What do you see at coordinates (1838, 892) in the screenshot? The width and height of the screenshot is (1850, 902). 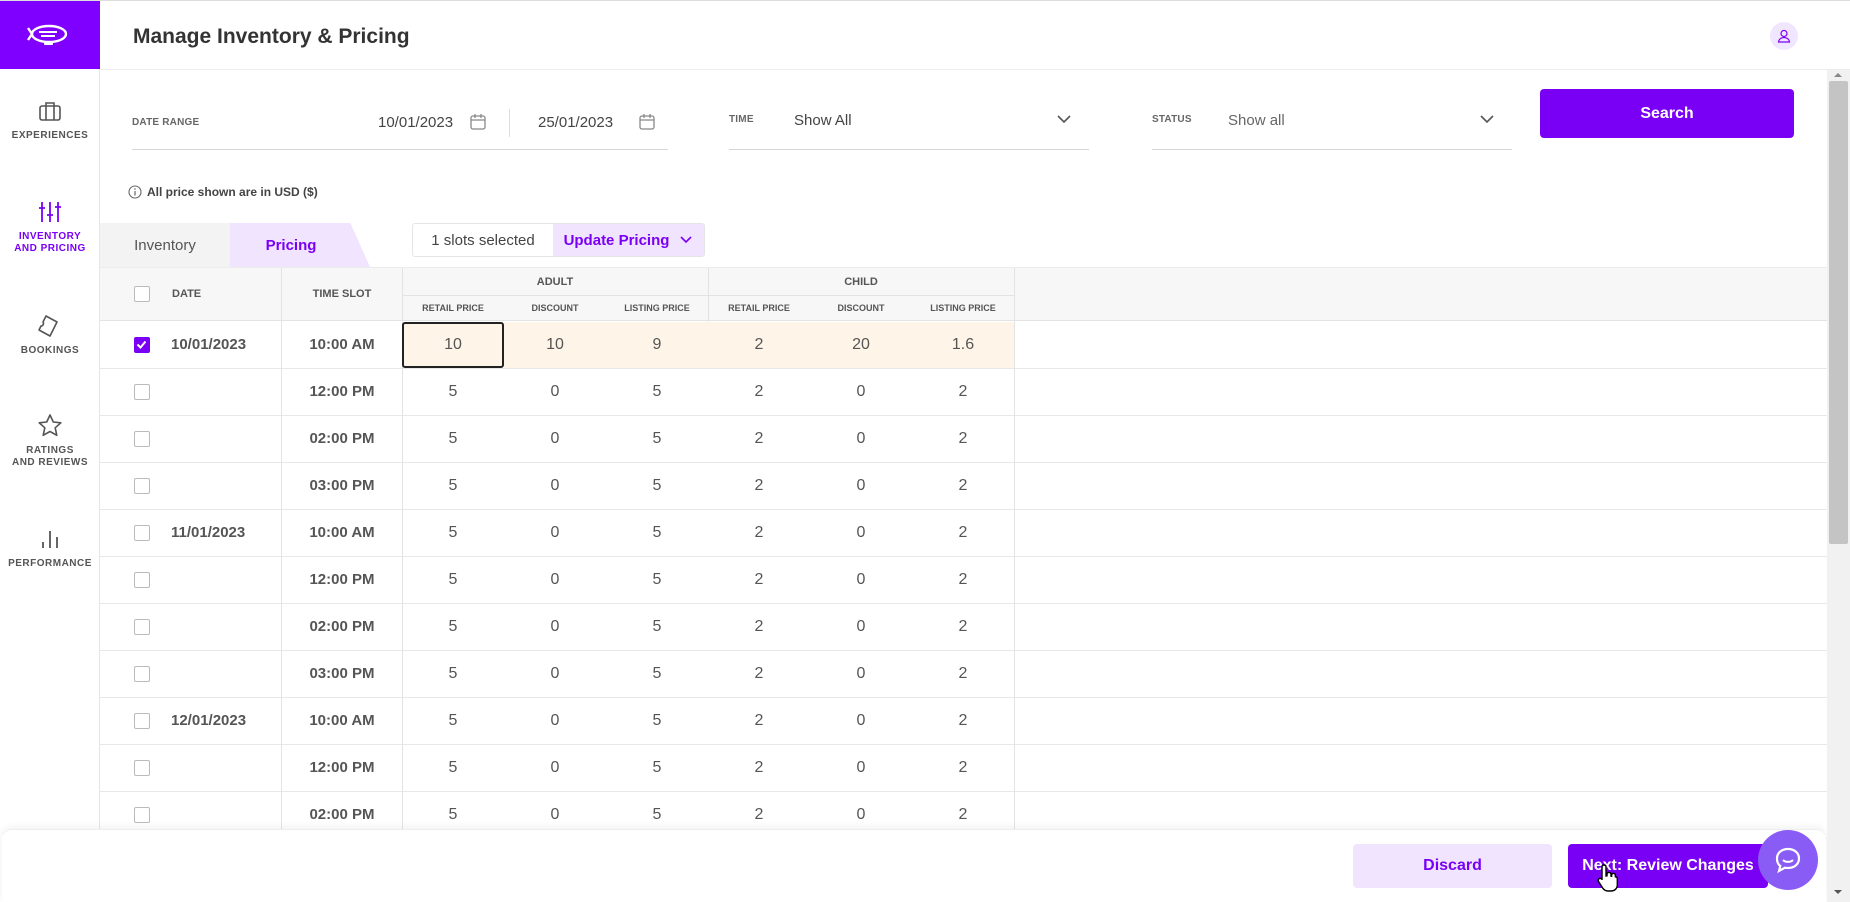 I see `scroll-down-icon` at bounding box center [1838, 892].